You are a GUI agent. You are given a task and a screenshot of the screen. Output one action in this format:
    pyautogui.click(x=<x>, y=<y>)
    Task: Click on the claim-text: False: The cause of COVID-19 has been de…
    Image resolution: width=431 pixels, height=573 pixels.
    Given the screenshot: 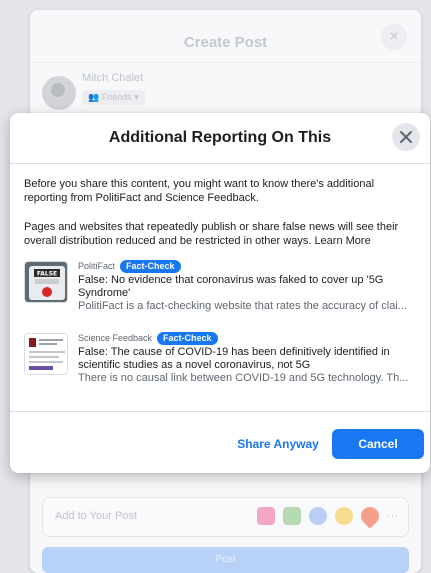 What is the action you would take?
    pyautogui.click(x=234, y=358)
    